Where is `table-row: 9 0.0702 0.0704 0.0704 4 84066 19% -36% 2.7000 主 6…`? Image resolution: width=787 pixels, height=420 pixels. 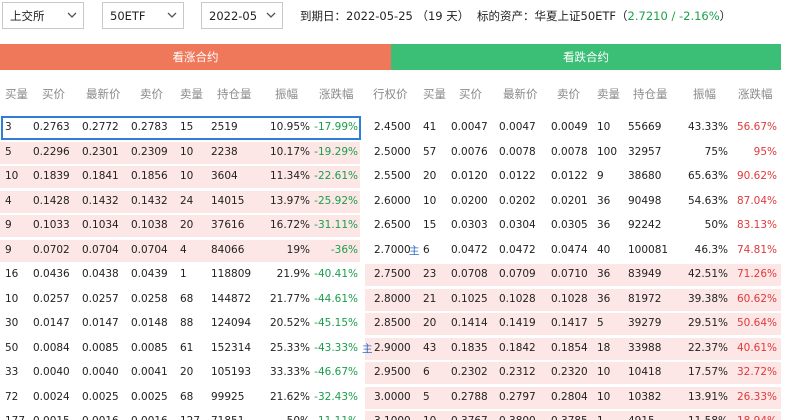
table-row: 9 0.0702 0.0704 0.0704 4 84066 19% -36% 2.7000 主 6… is located at coordinates (393, 251).